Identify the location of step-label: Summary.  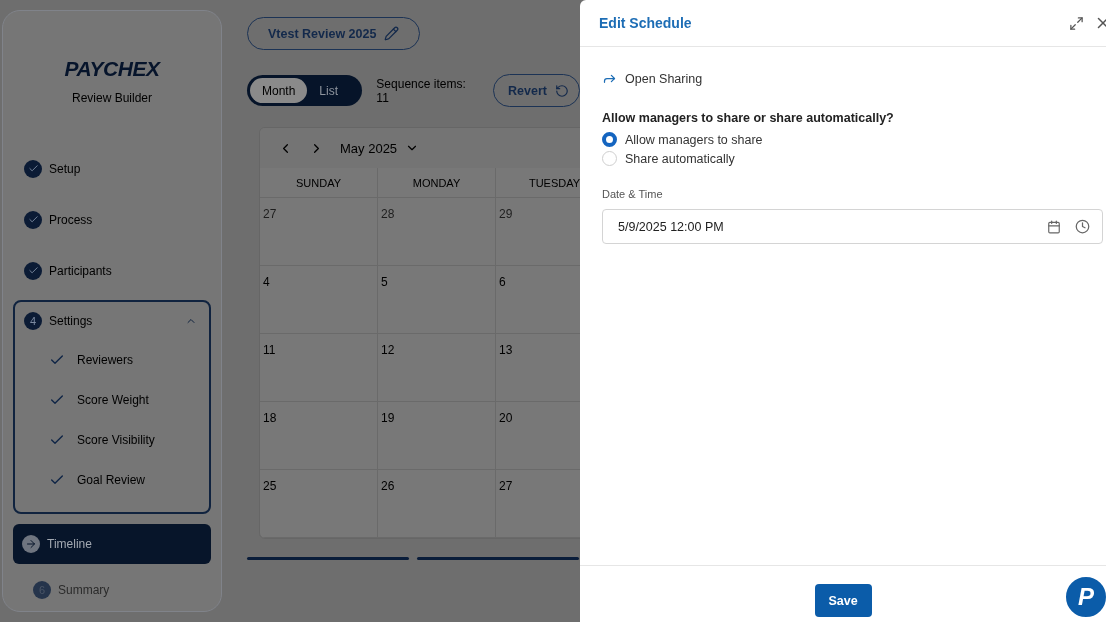
(84, 589).